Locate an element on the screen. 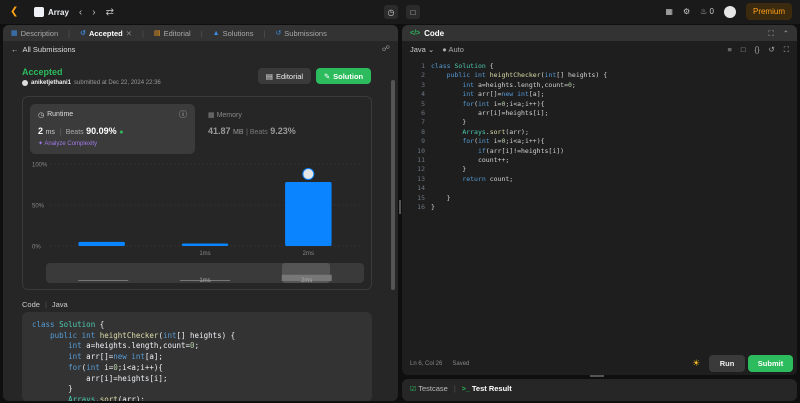 The width and height of the screenshot is (800, 403). tab-test-result: >_ Test Result is located at coordinates (487, 388).